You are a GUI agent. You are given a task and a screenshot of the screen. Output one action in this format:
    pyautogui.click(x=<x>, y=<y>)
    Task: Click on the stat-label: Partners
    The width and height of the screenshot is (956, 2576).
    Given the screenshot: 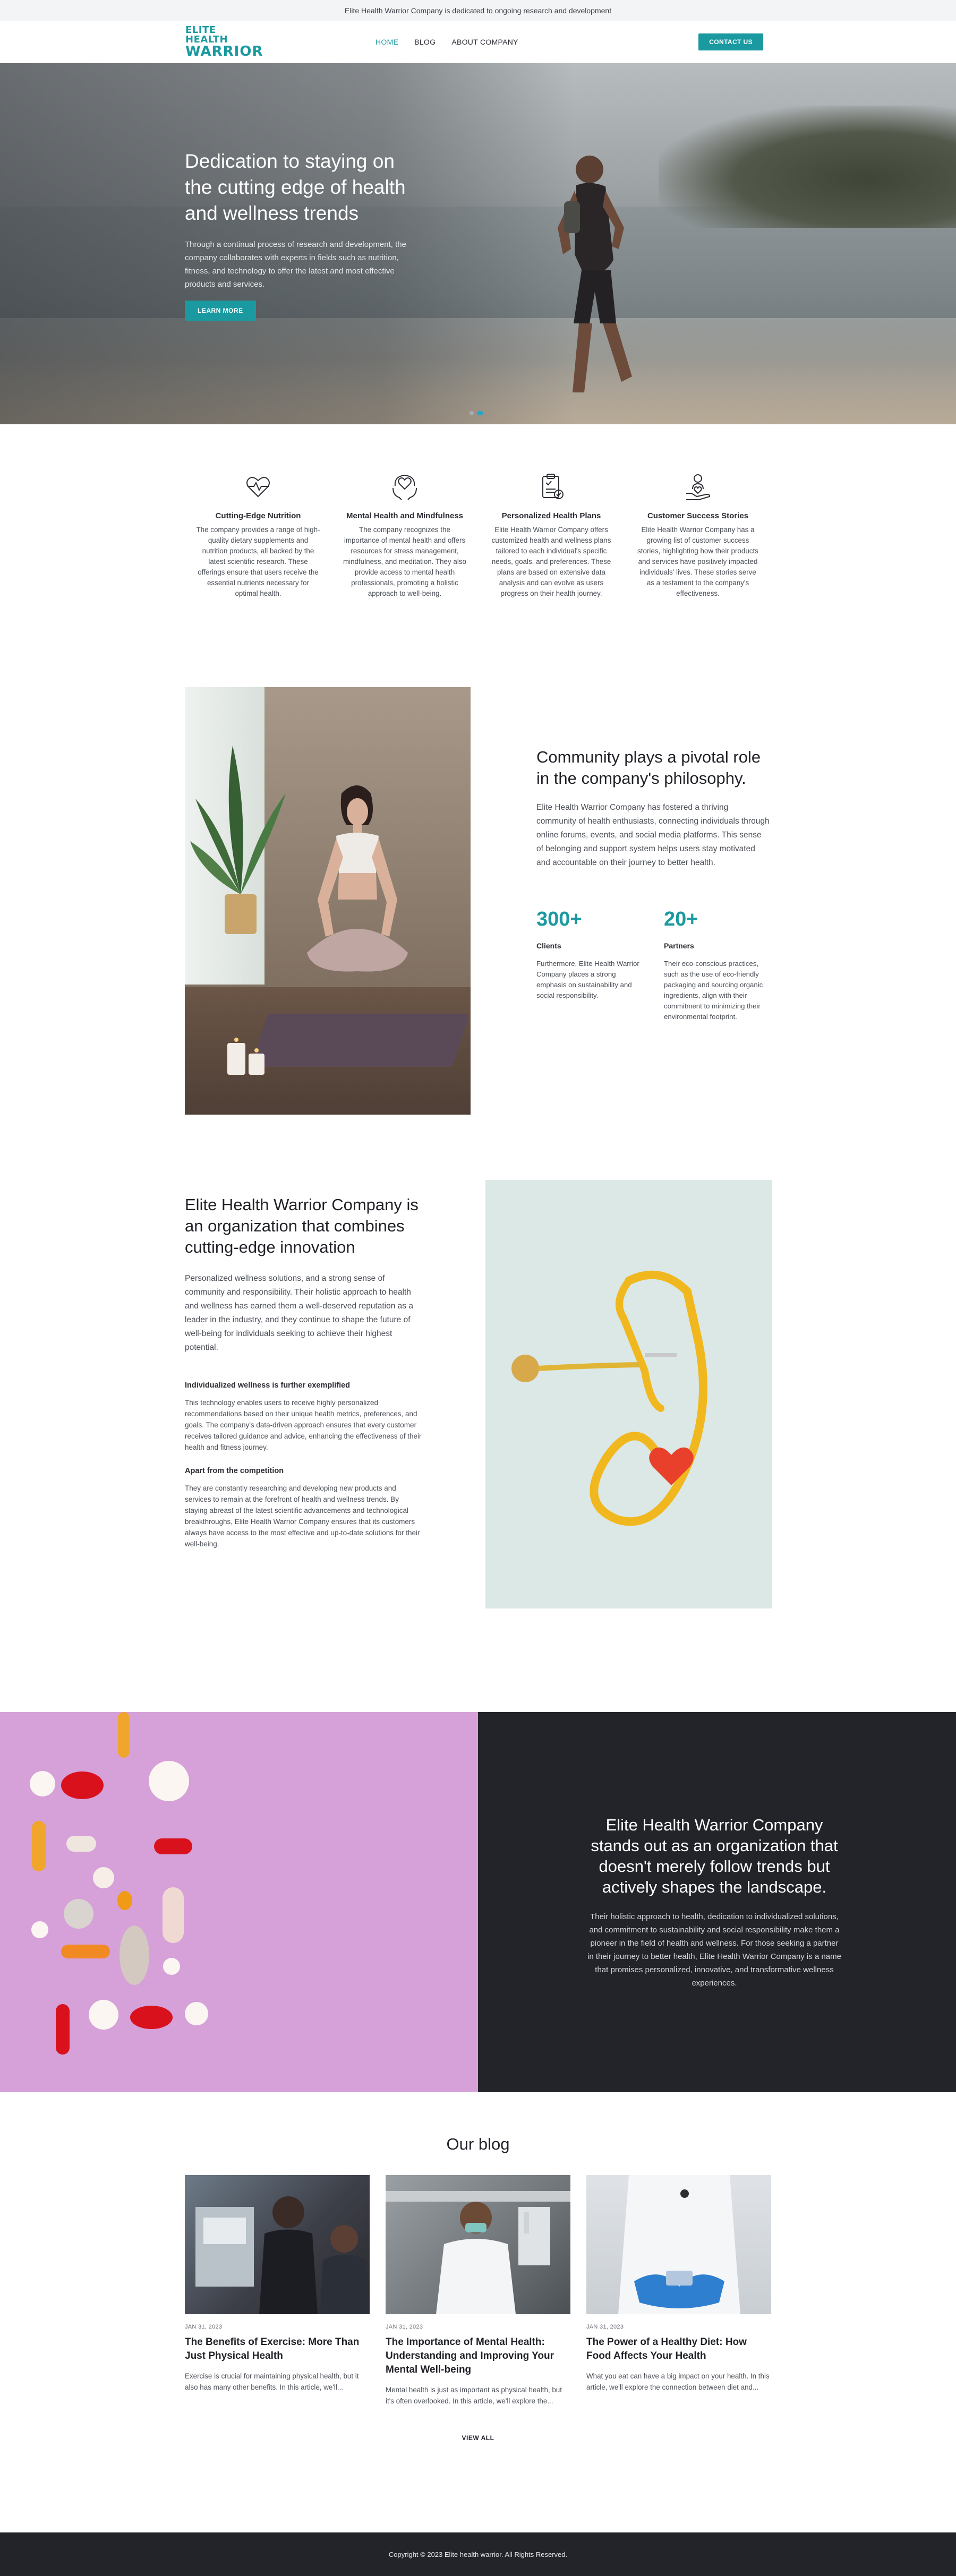 What is the action you would take?
    pyautogui.click(x=679, y=946)
    